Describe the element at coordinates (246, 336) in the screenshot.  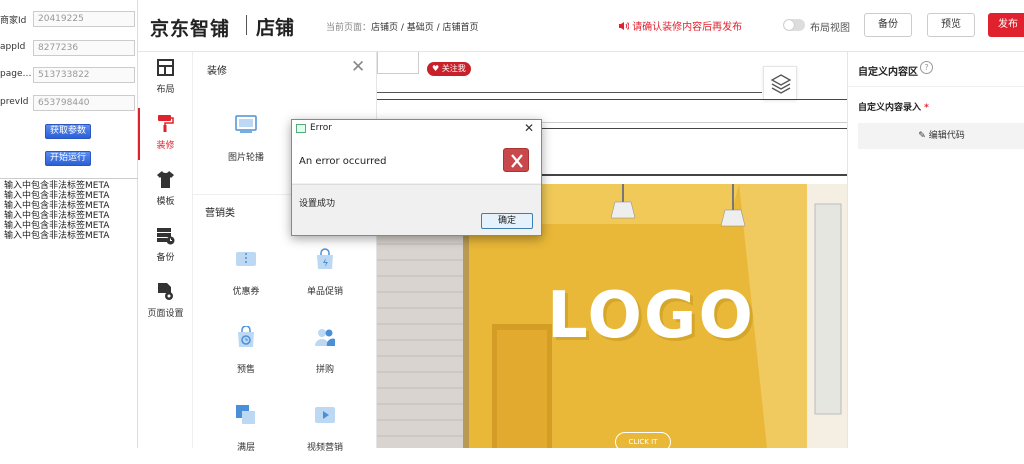
I see `presale-icon` at that location.